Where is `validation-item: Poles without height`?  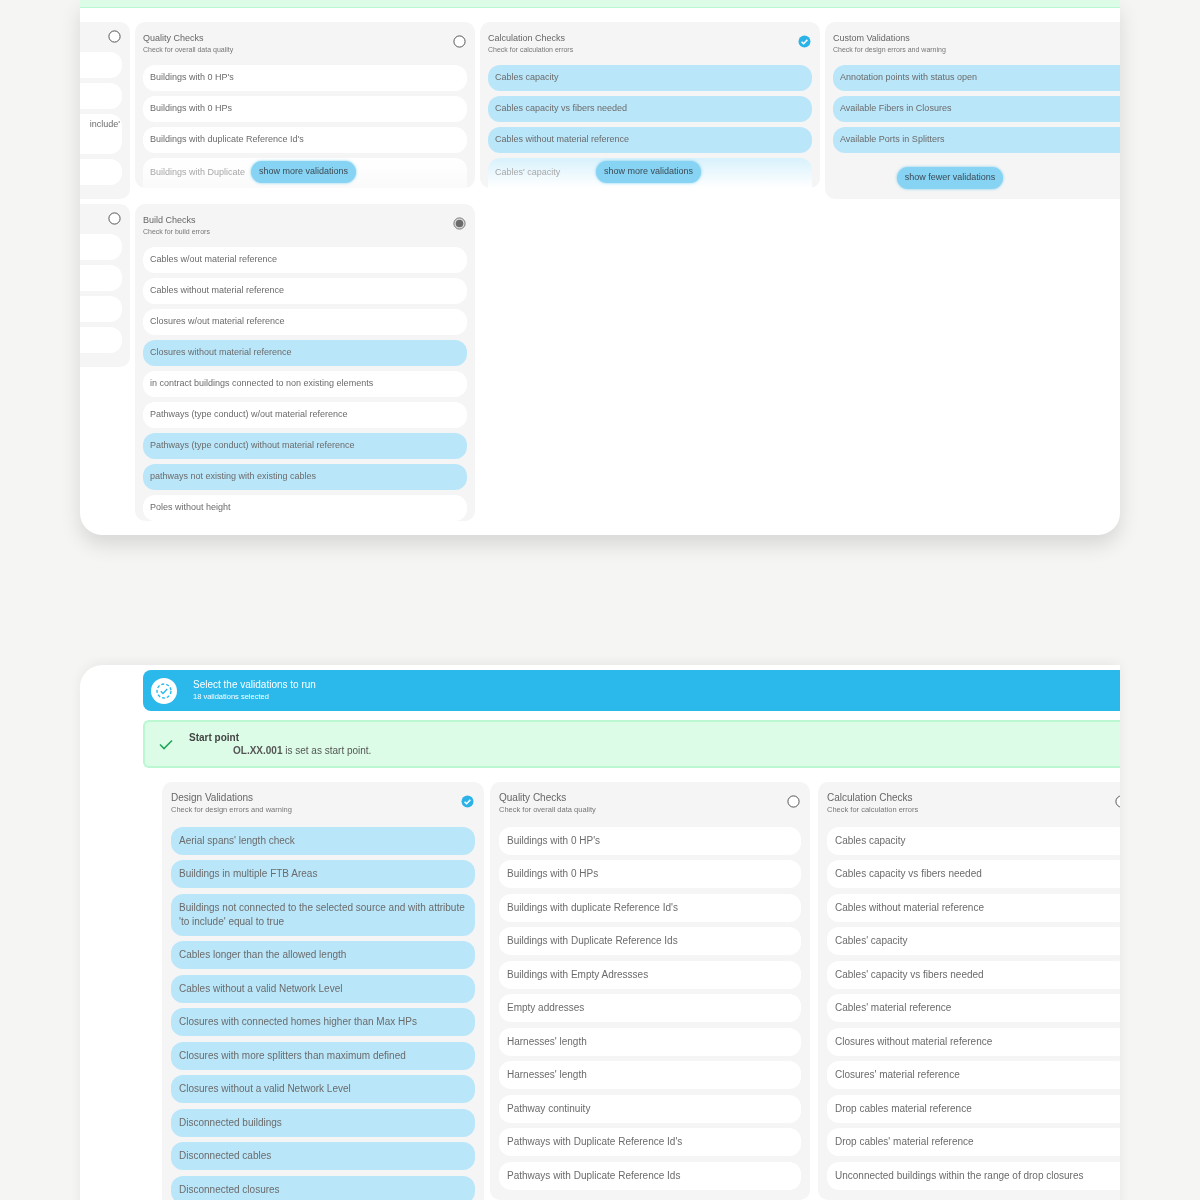 validation-item: Poles without height is located at coordinates (305, 508).